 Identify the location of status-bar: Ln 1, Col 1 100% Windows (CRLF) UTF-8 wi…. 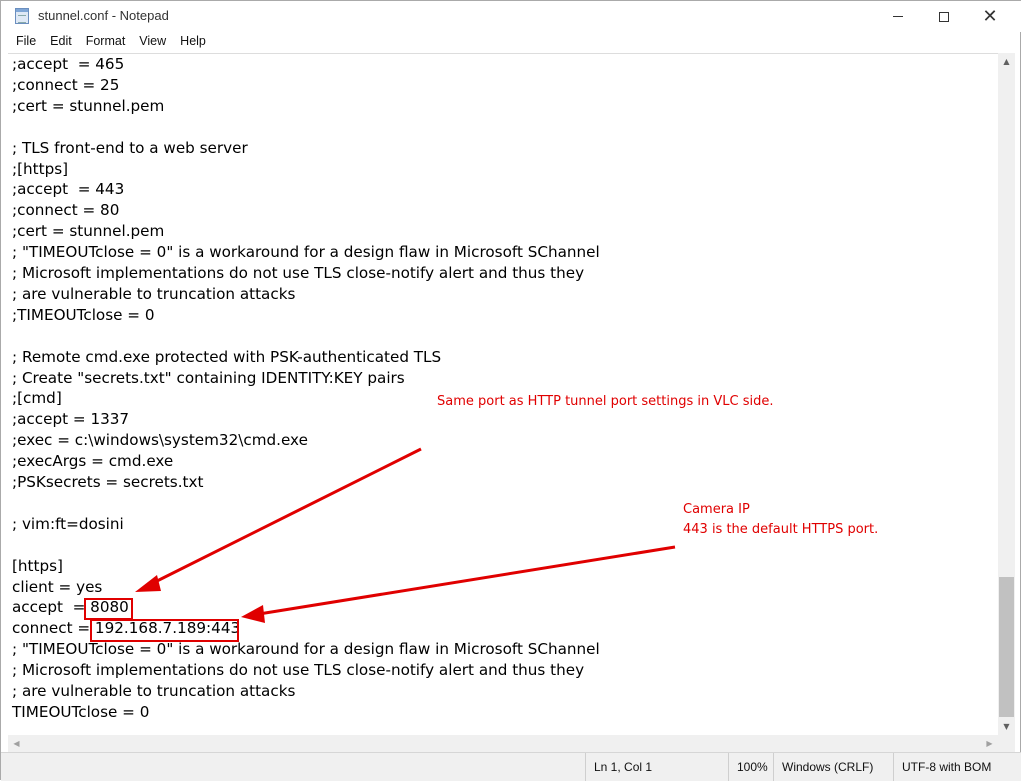
(511, 766).